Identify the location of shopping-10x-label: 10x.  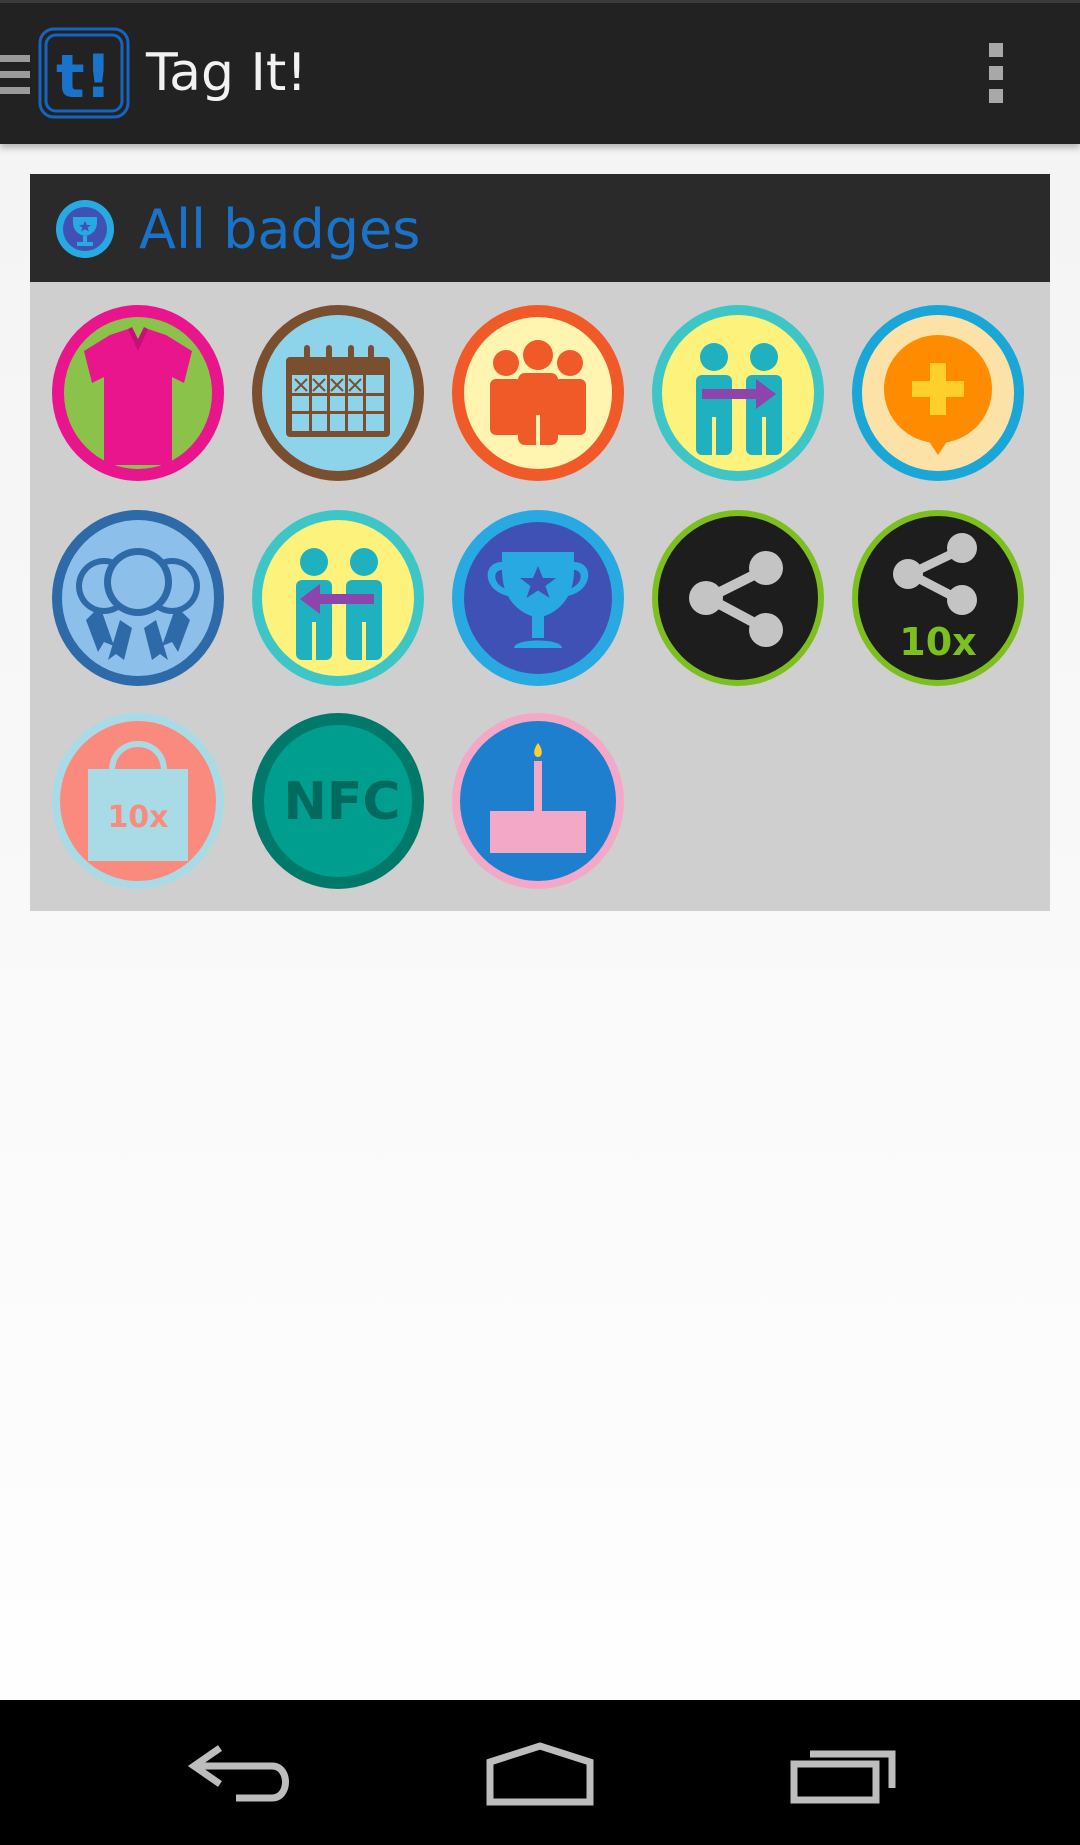
(137, 817).